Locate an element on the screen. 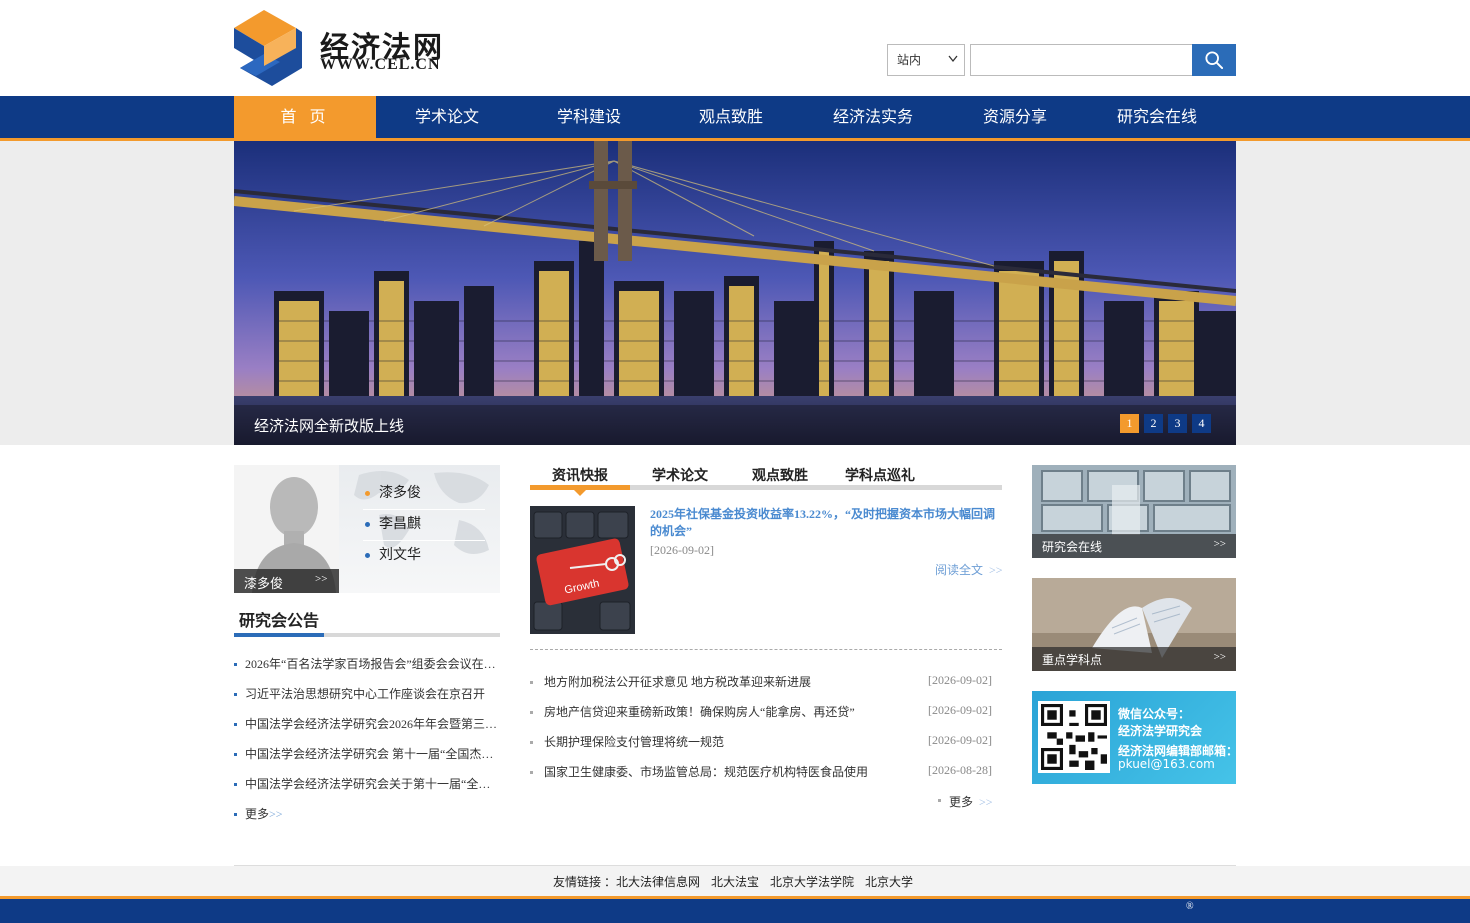 Image resolution: width=1470 pixels, height=923 pixels. read-more-link: 阅读全文 >> is located at coordinates (969, 569).